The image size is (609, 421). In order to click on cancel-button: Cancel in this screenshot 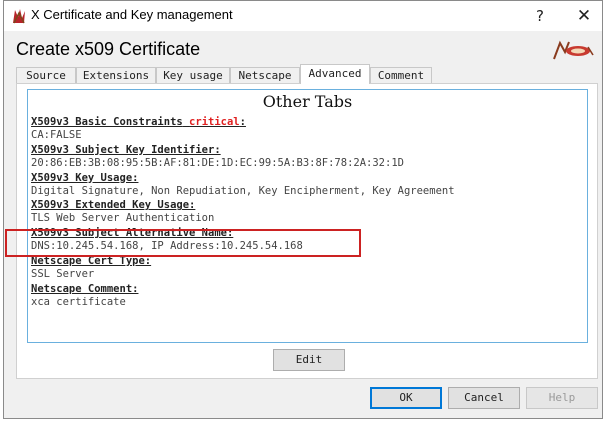, I will do `click(484, 398)`.